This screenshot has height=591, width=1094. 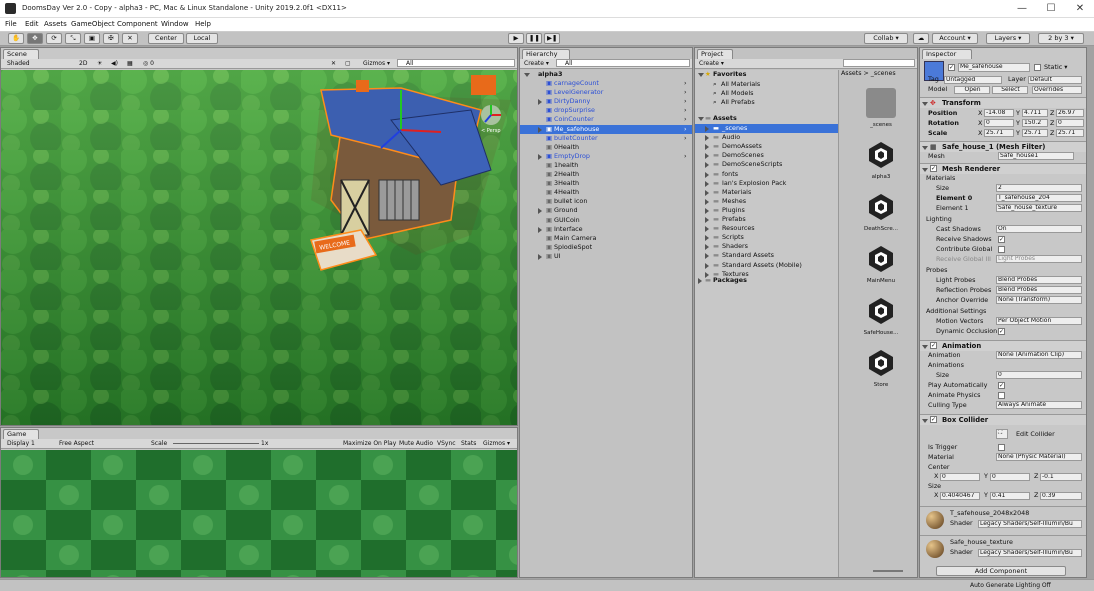 I want to click on size-x-field: 0.4040467, so click(x=960, y=496).